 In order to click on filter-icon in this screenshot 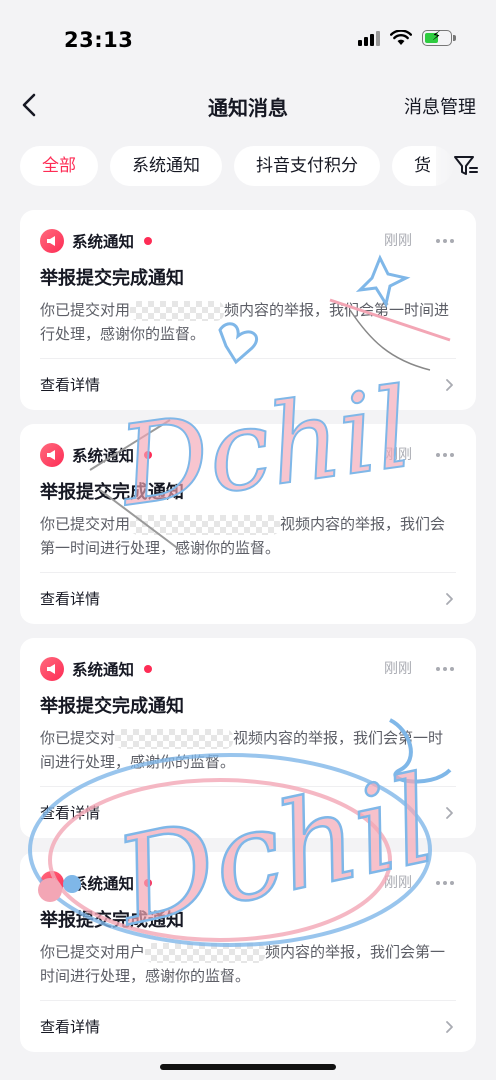, I will do `click(466, 165)`.